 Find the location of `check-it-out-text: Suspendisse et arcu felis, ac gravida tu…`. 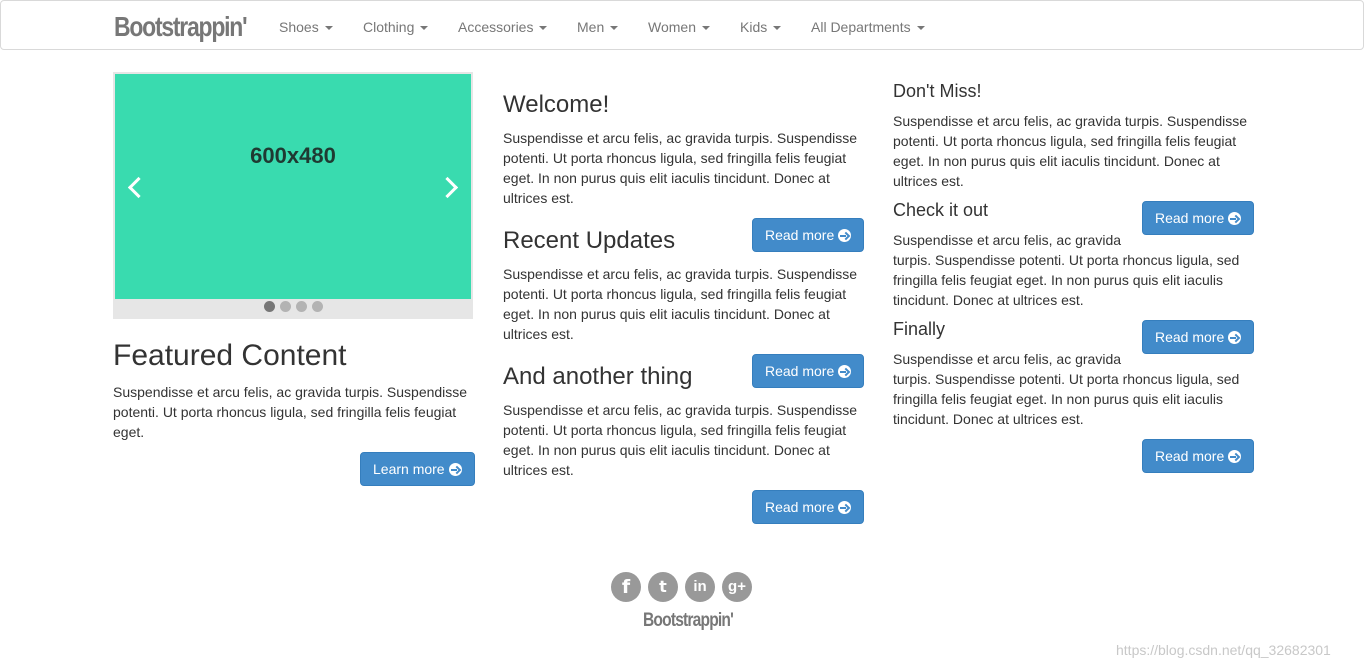

check-it-out-text: Suspendisse et arcu felis, ac gravida tu… is located at coordinates (1074, 270).